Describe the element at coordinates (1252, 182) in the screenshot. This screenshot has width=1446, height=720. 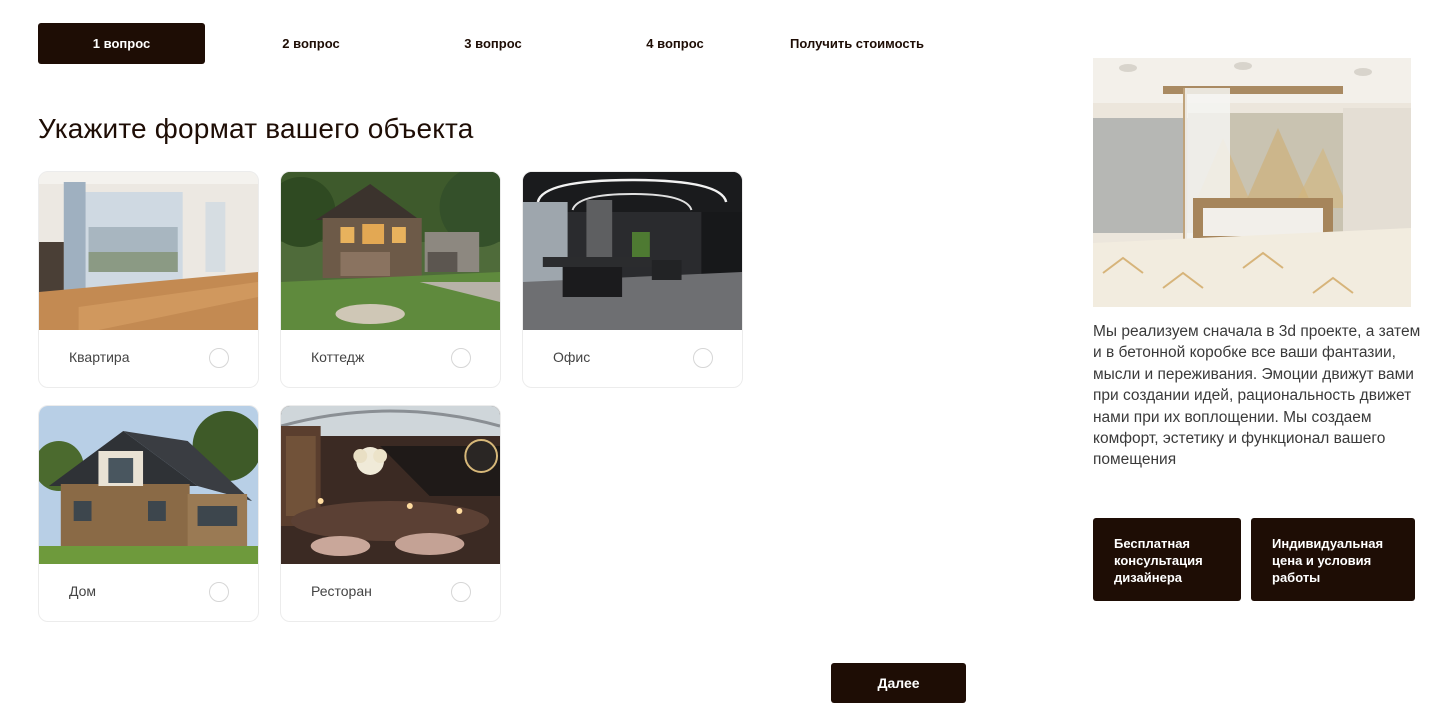
I see `interior-hero-photo` at that location.